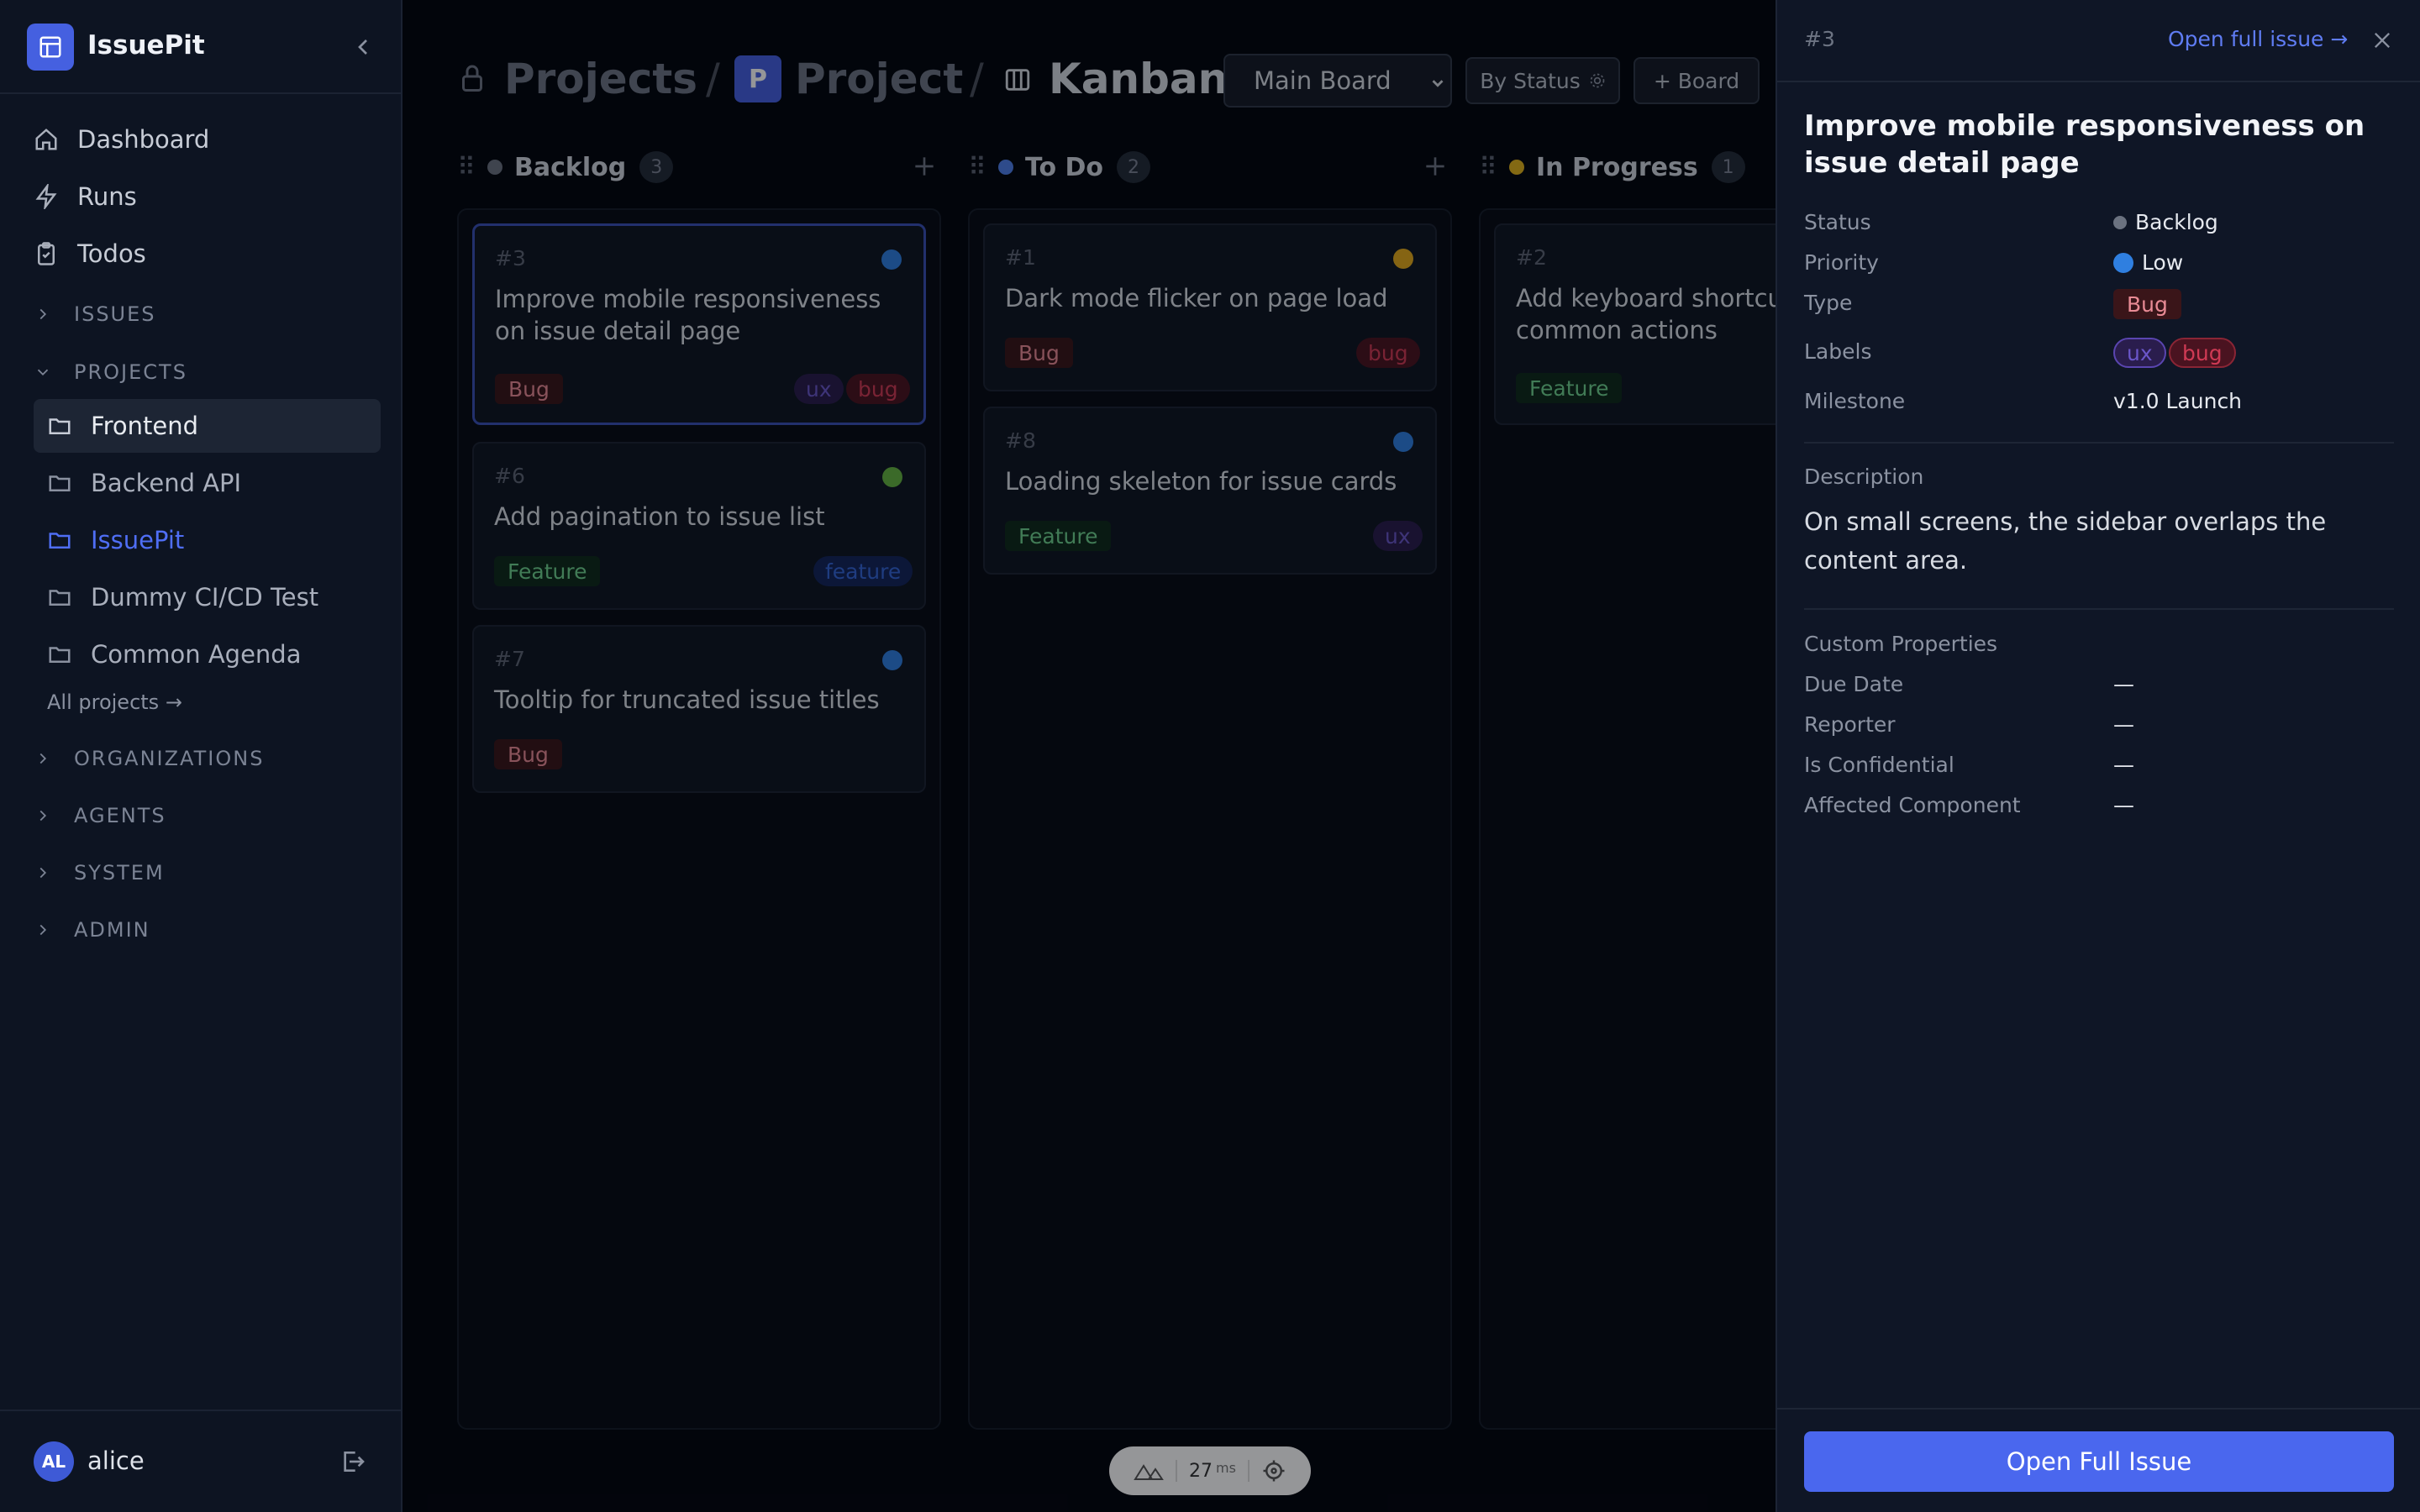 The image size is (2420, 1512). What do you see at coordinates (207, 540) in the screenshot?
I see `project-item-issuepit: IssuePit` at bounding box center [207, 540].